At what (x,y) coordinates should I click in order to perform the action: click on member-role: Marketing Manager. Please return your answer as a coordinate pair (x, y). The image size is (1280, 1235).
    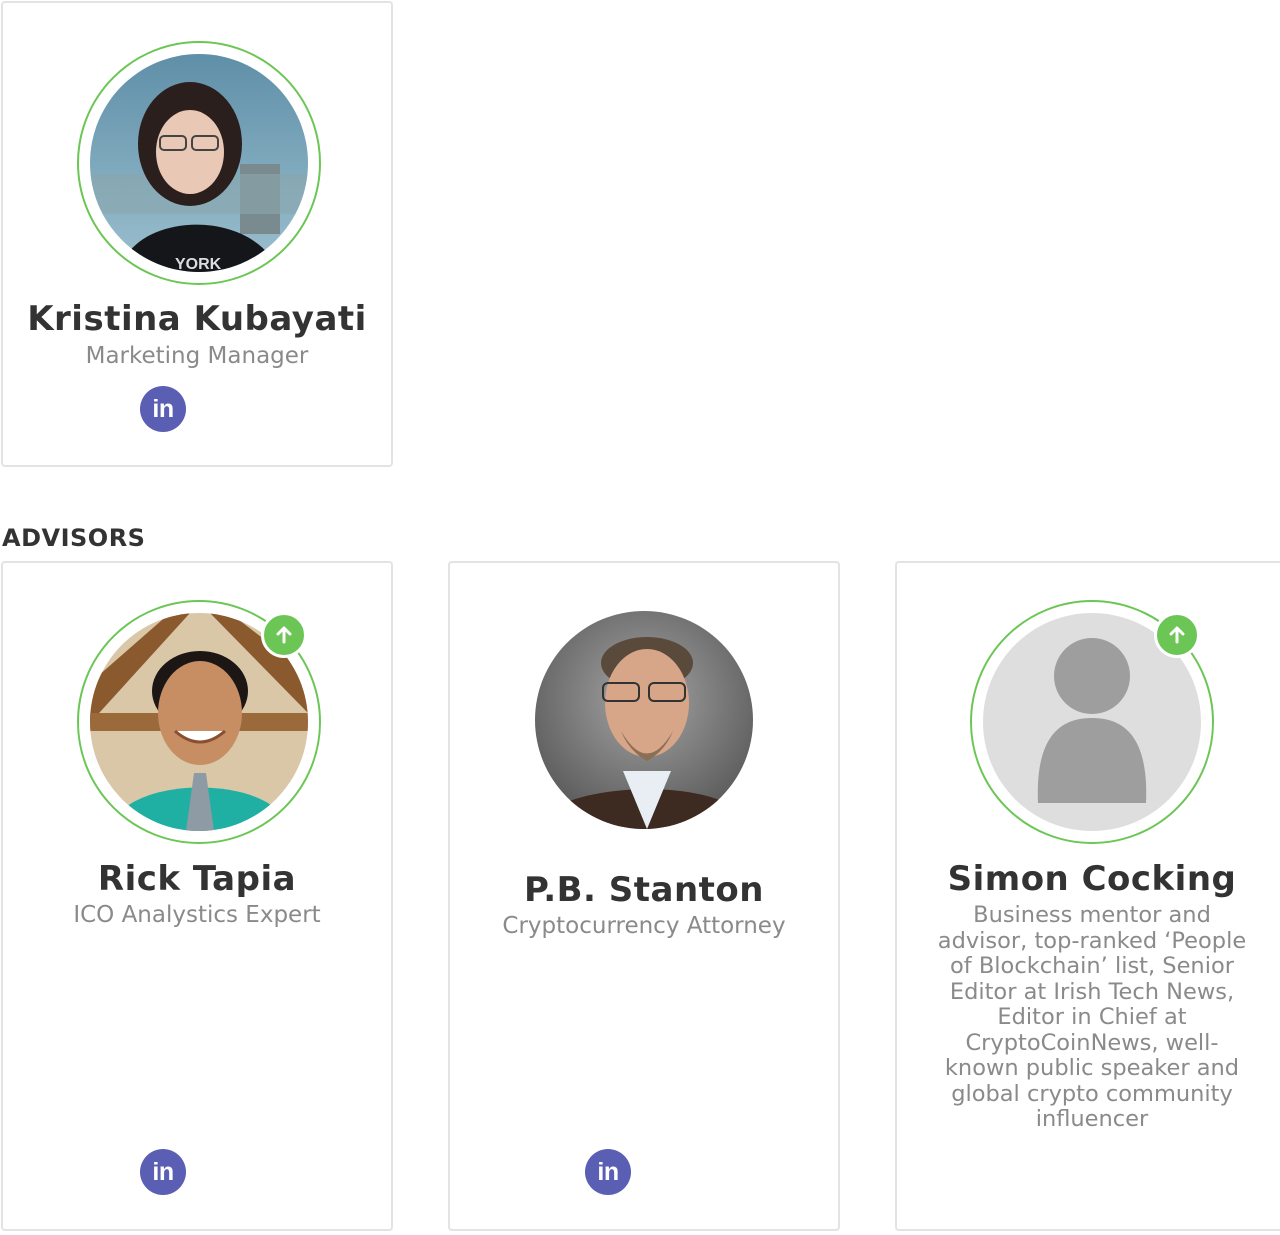
    Looking at the image, I should click on (197, 356).